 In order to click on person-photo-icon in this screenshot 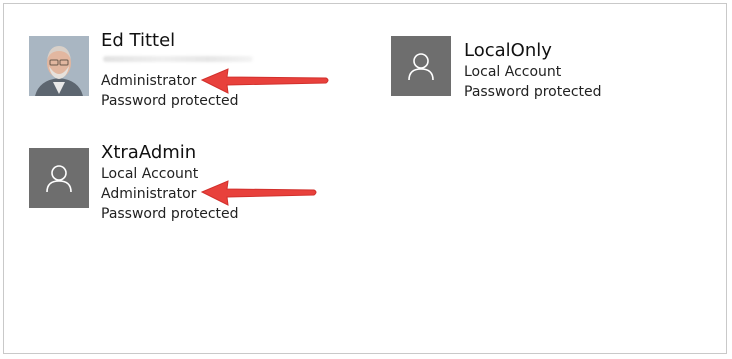, I will do `click(59, 66)`.